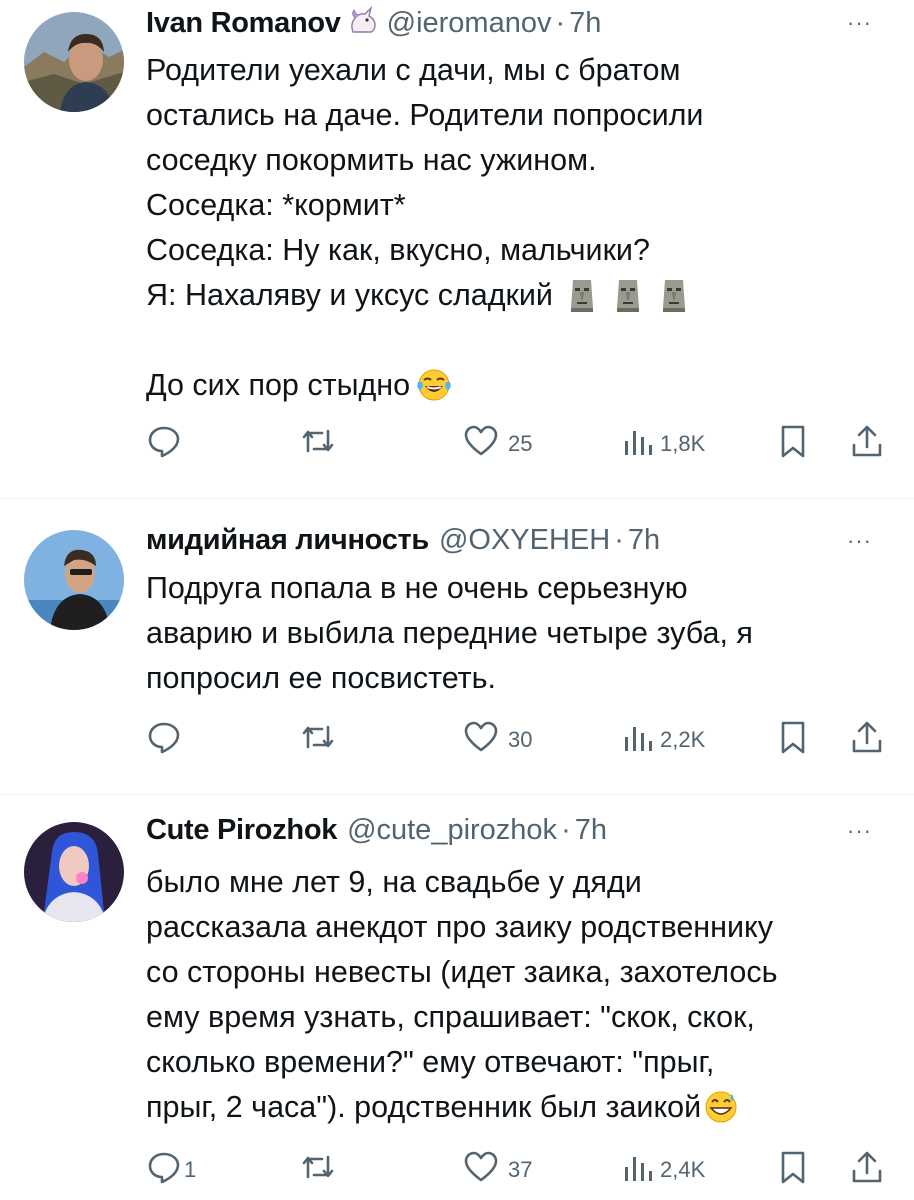 The height and width of the screenshot is (1200, 914). Describe the element at coordinates (276, 205) in the screenshot. I see `text-line: Соседка: *кормит*` at that location.